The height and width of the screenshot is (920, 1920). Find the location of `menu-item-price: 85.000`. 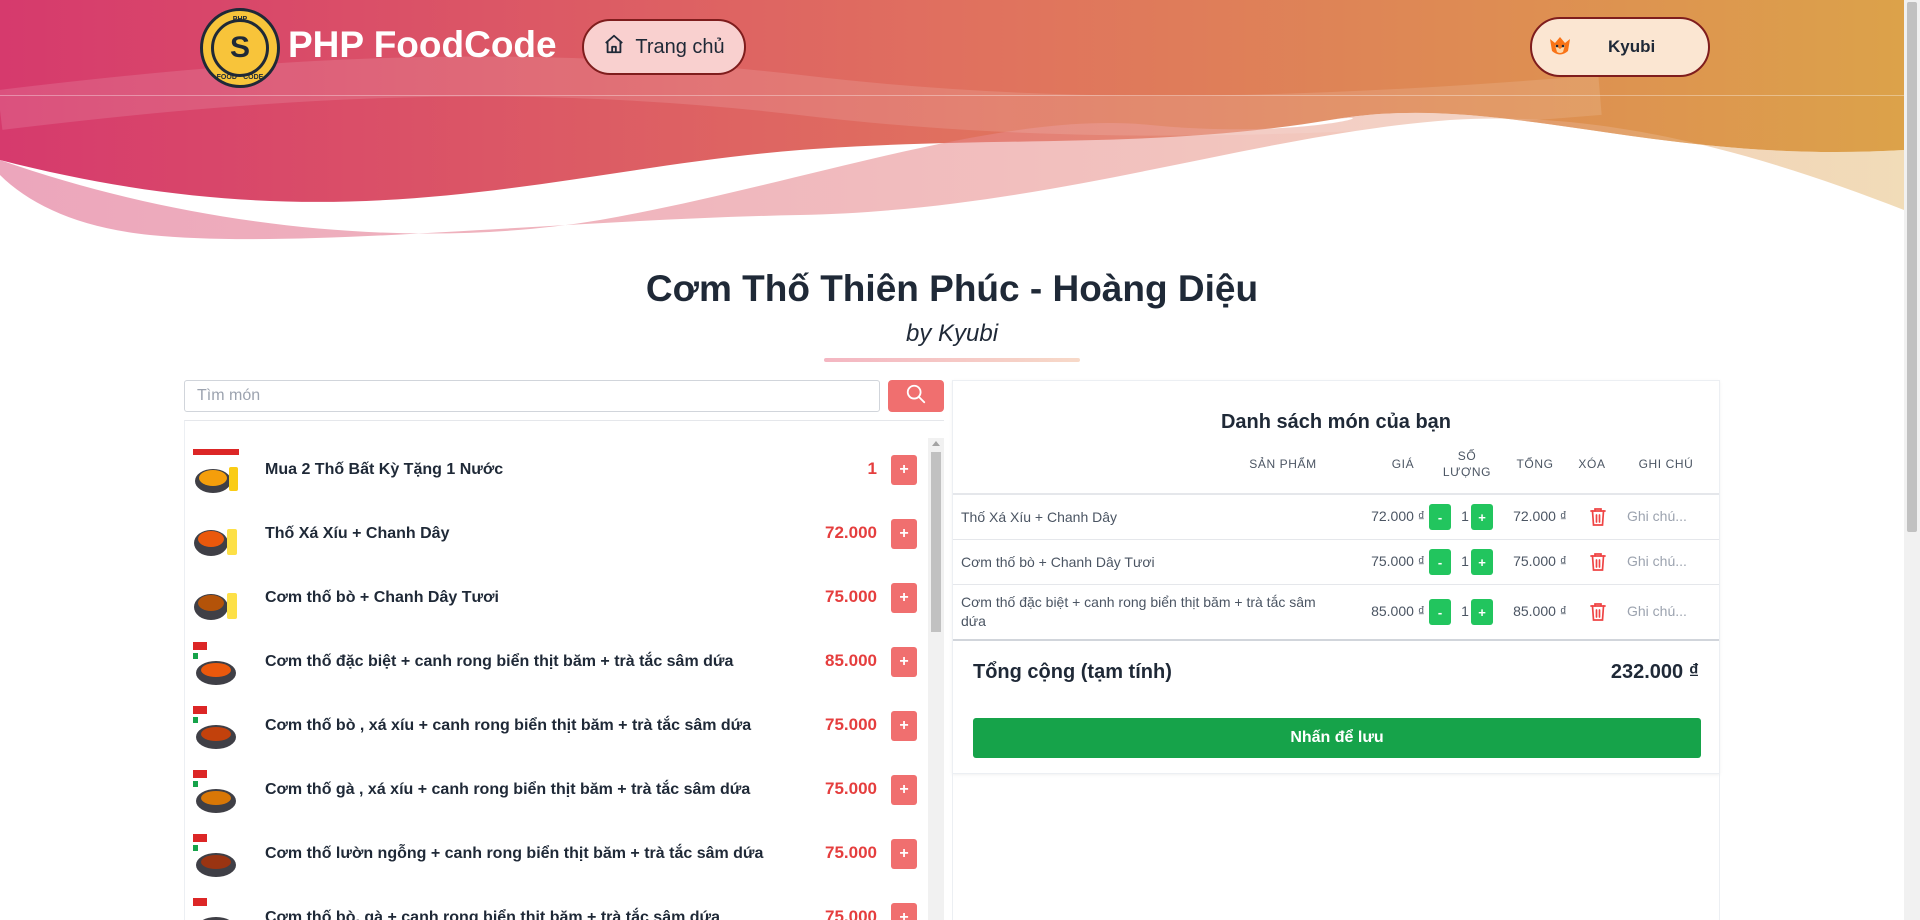

menu-item-price: 85.000 is located at coordinates (851, 660).